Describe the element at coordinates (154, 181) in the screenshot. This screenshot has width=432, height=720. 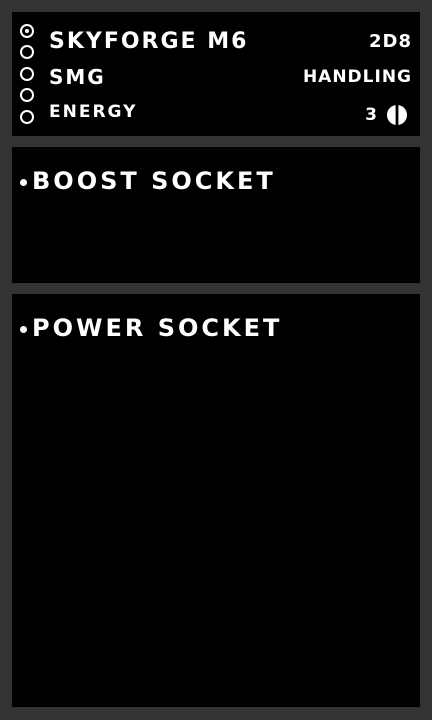
I see `boost-socket-title: BOOST SOCKET` at that location.